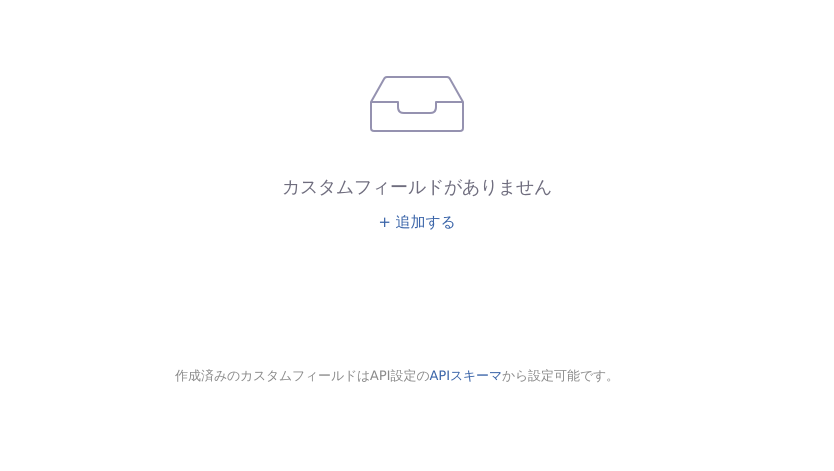 This screenshot has height=471, width=834. What do you see at coordinates (417, 222) in the screenshot?
I see `add-link: + 追加する` at bounding box center [417, 222].